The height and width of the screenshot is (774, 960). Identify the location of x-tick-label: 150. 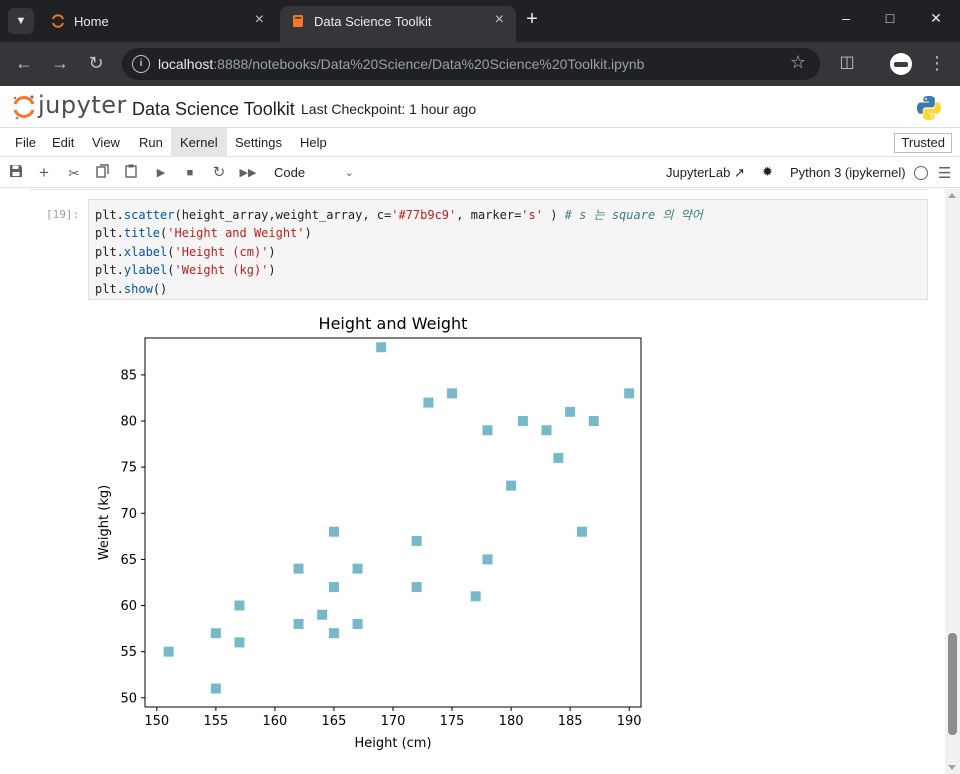
(156, 721).